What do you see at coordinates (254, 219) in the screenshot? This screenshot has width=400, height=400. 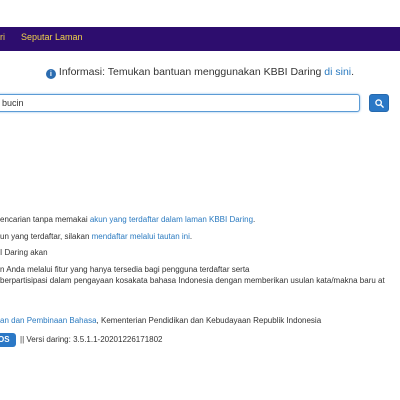 I see `notice-line-1-suffix: .` at bounding box center [254, 219].